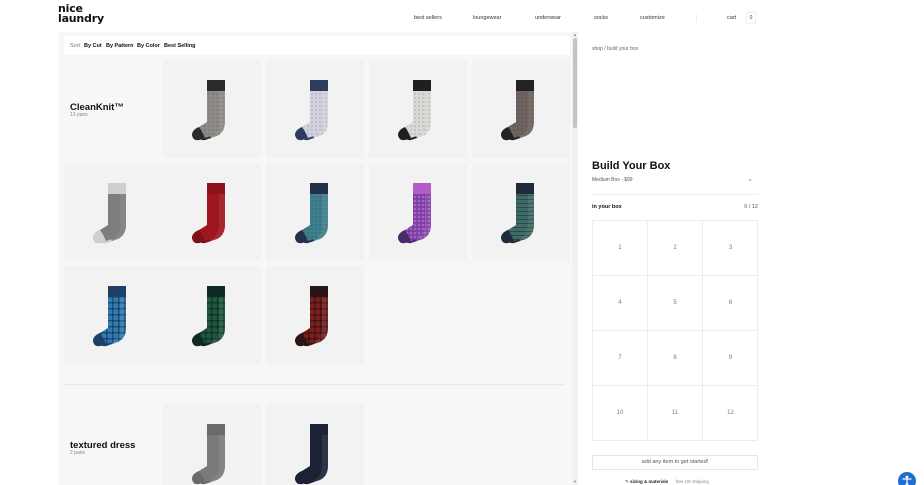 Image resolution: width=924 pixels, height=485 pixels. I want to click on group-count-cleanknit: 13 pairs, so click(79, 115).